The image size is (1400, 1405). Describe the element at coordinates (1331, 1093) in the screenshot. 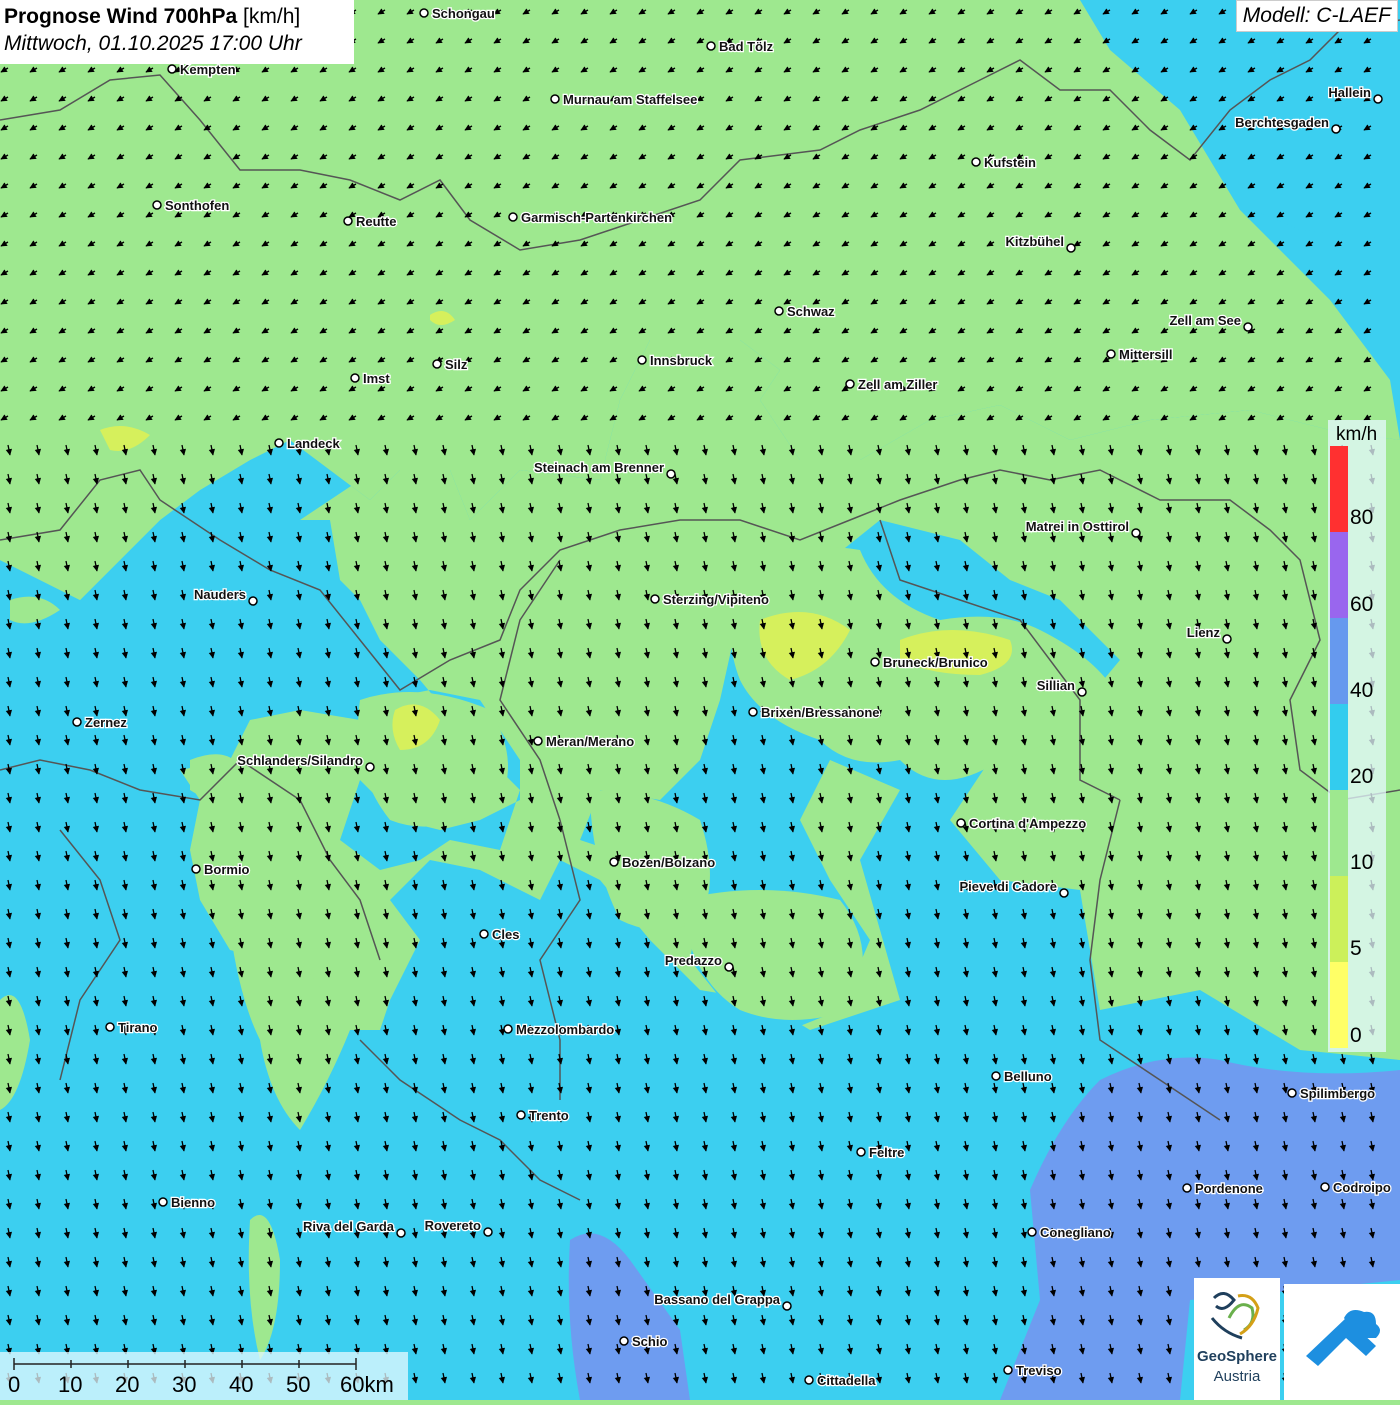

I see `city-marker: Spilimbergo` at that location.